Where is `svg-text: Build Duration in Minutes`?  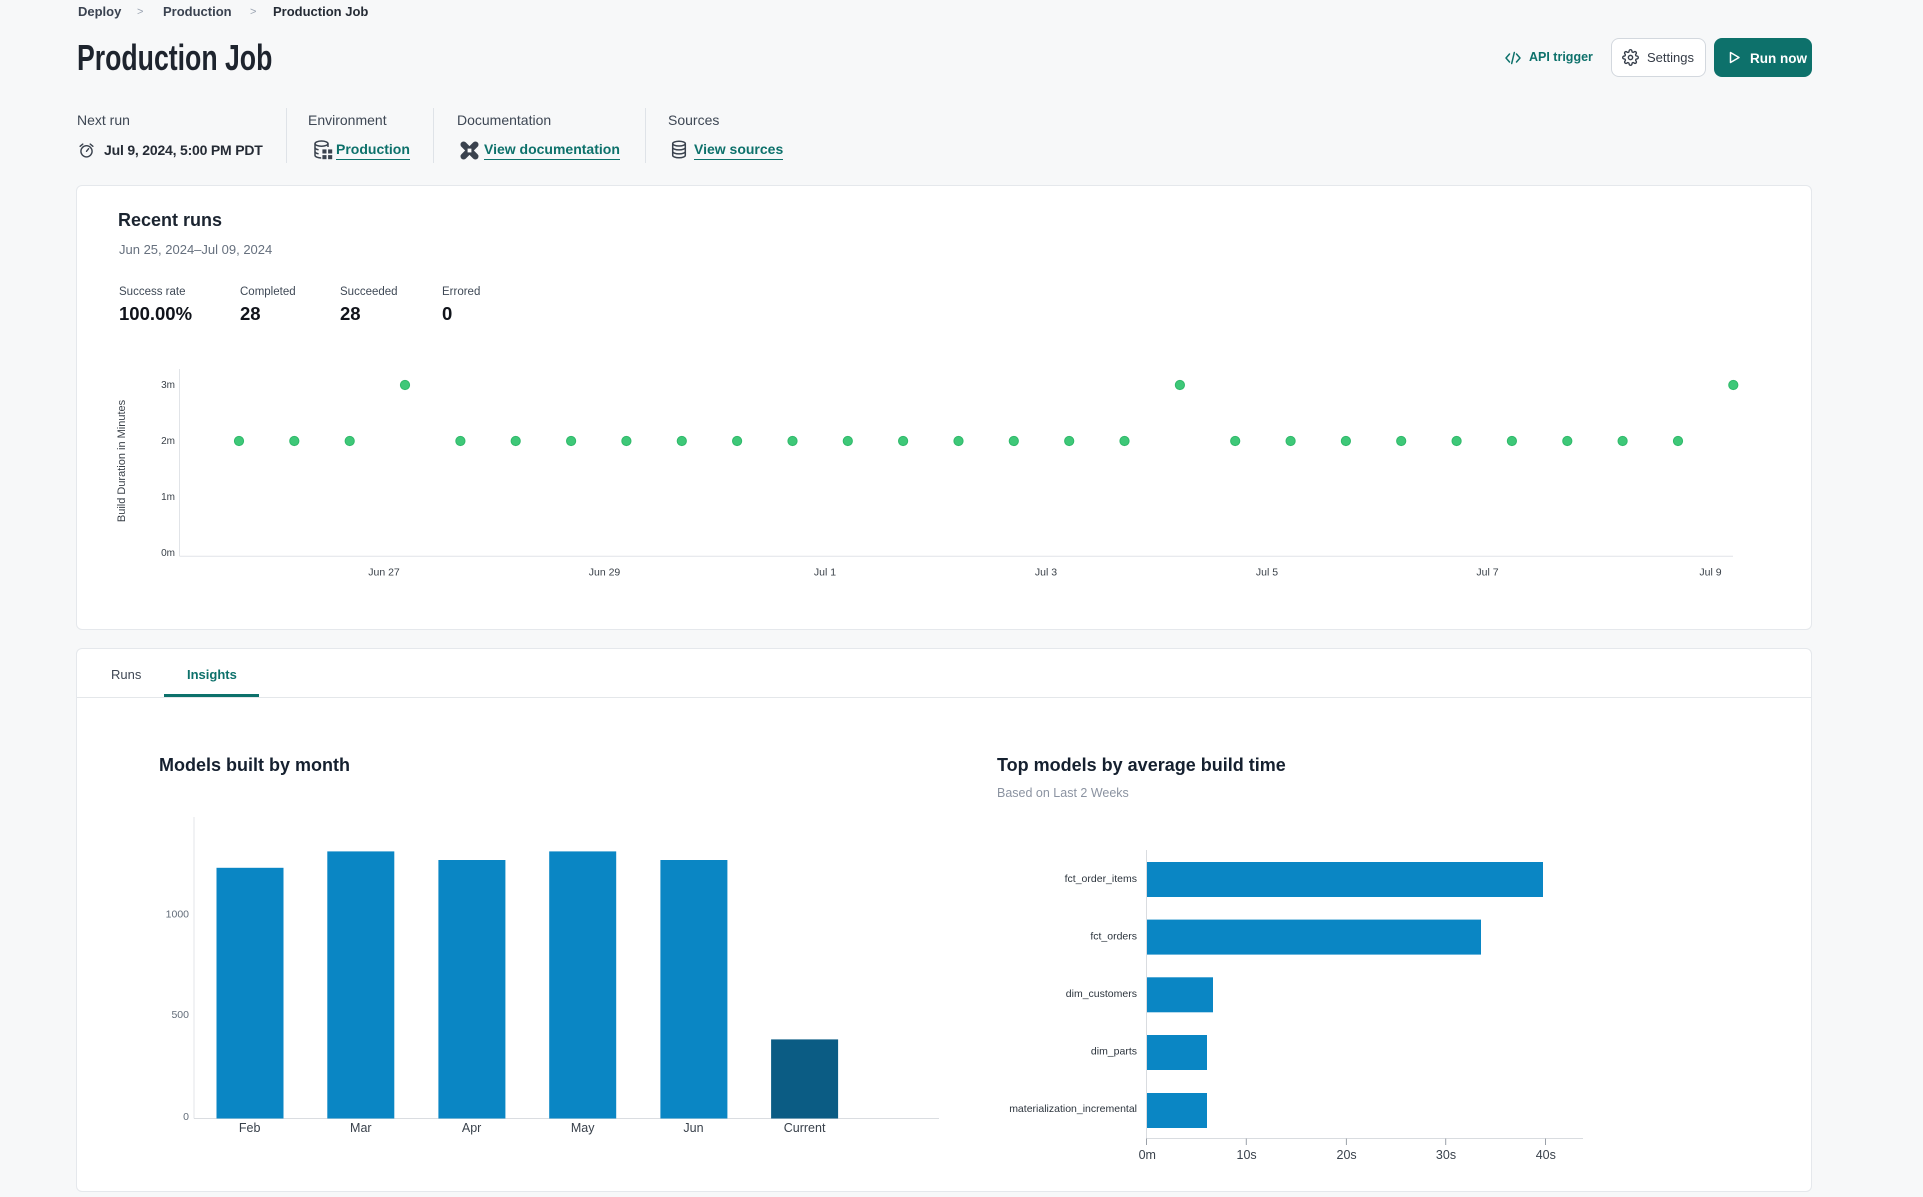 svg-text: Build Duration in Minutes is located at coordinates (122, 460).